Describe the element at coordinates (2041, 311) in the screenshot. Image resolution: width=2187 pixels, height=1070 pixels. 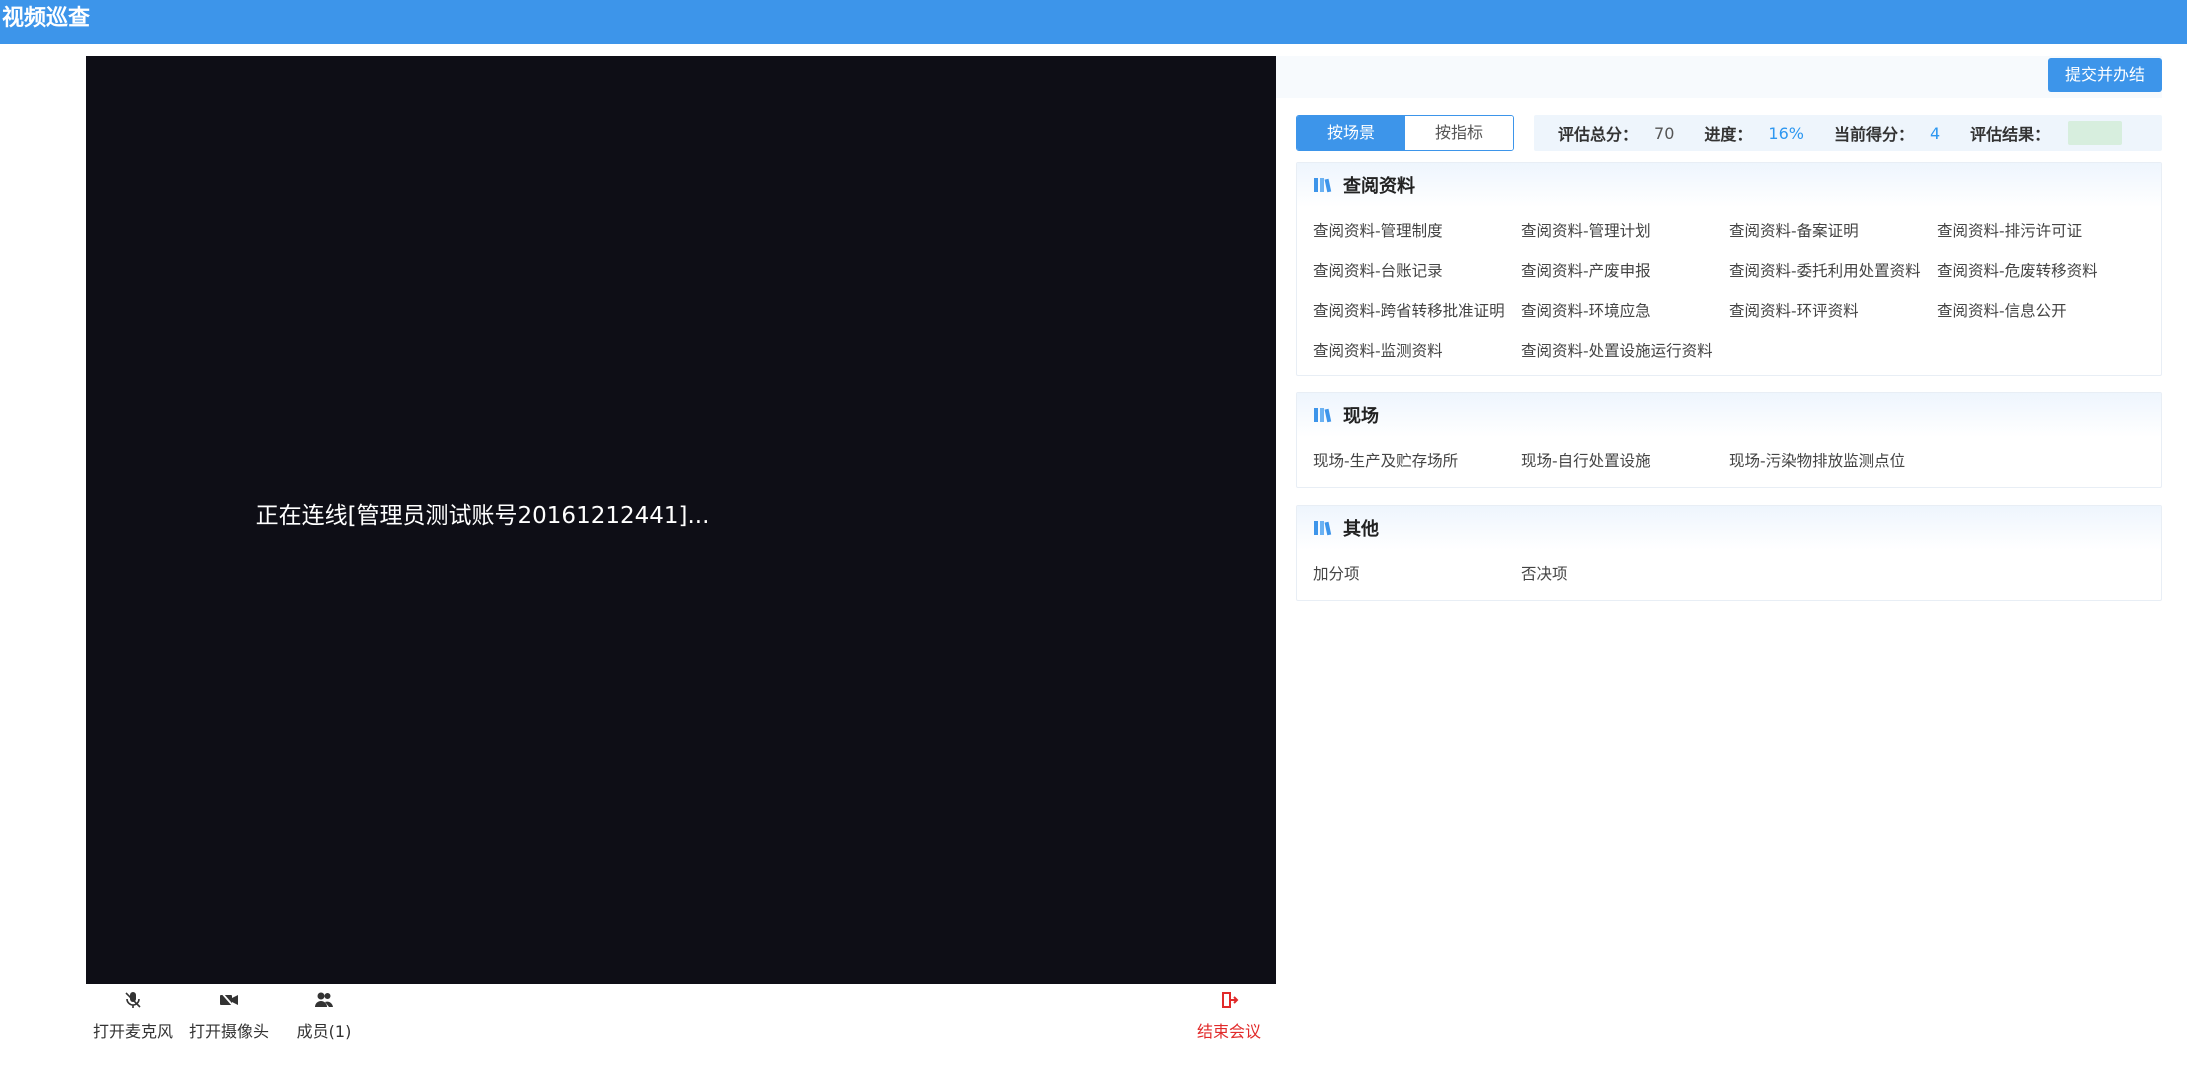
I see `list-item: 查阅资料-信息公开` at that location.